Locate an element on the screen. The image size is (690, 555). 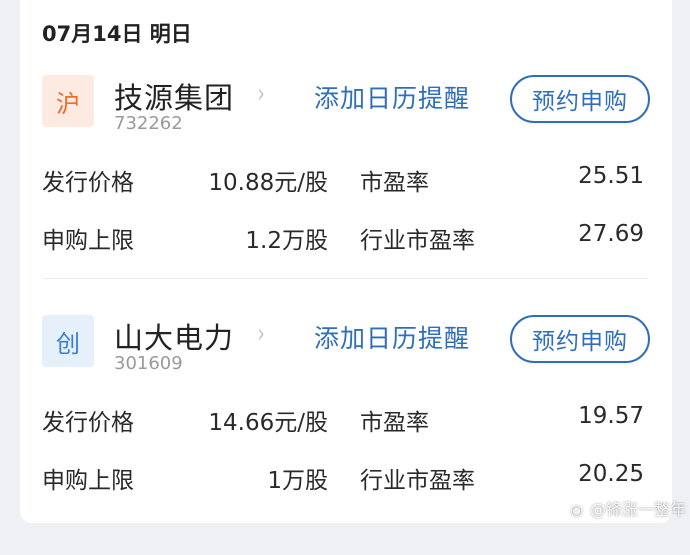
pe-ratio-value: 25.51 is located at coordinates (611, 176).